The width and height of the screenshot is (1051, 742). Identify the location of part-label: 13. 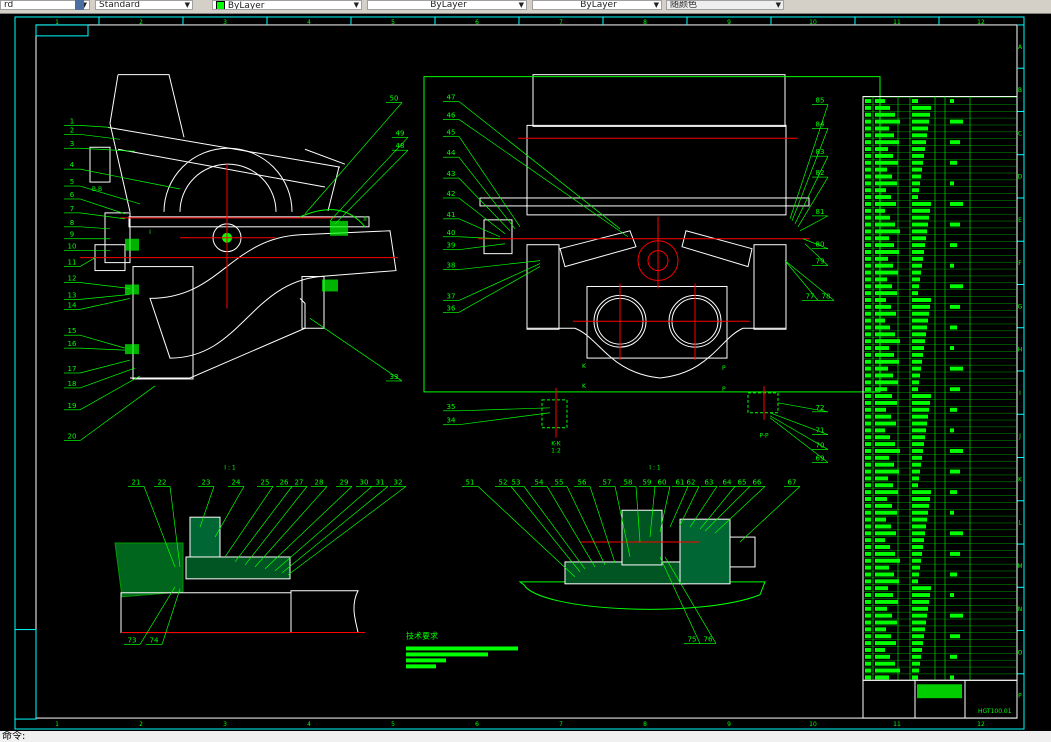
(72, 295).